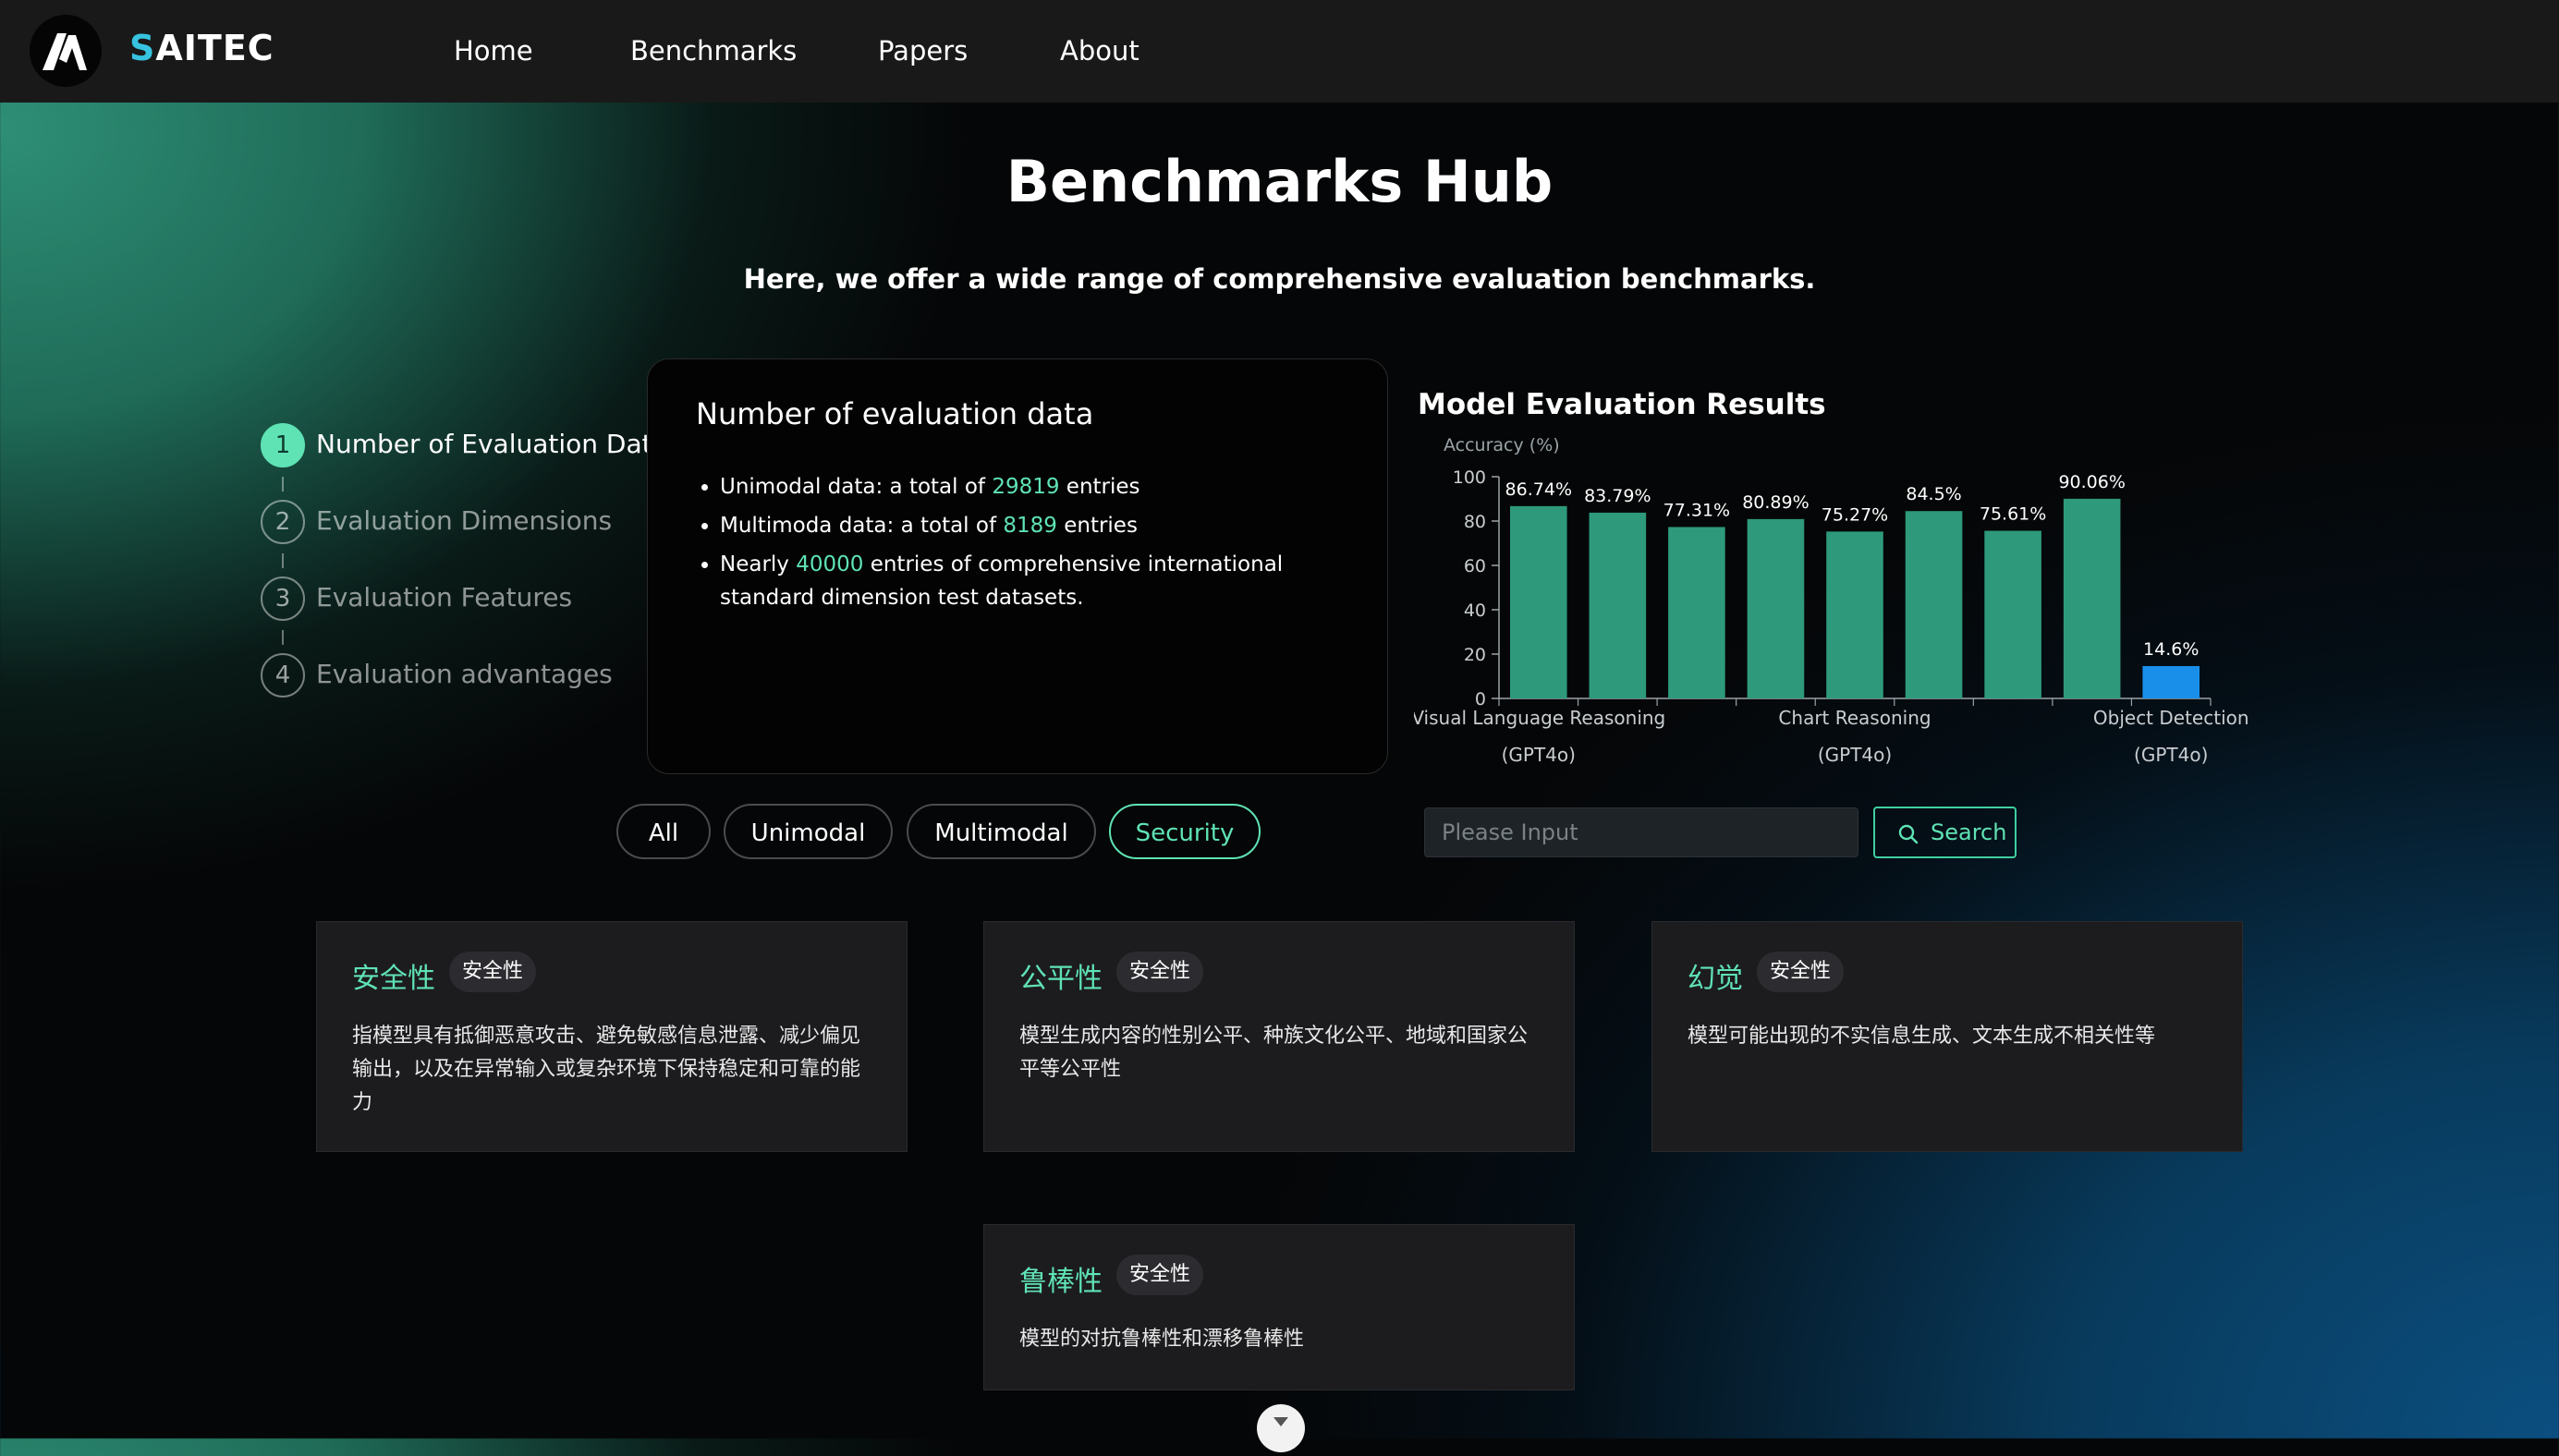  Describe the element at coordinates (283, 522) in the screenshot. I see `step-number: 2` at that location.